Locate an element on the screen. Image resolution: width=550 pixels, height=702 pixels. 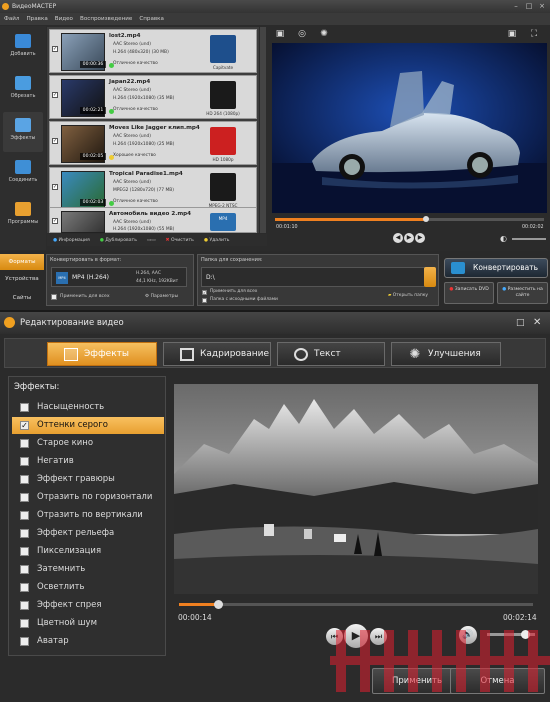
burn-dvd-button: ● Записать DVD is located at coordinates (469, 293).